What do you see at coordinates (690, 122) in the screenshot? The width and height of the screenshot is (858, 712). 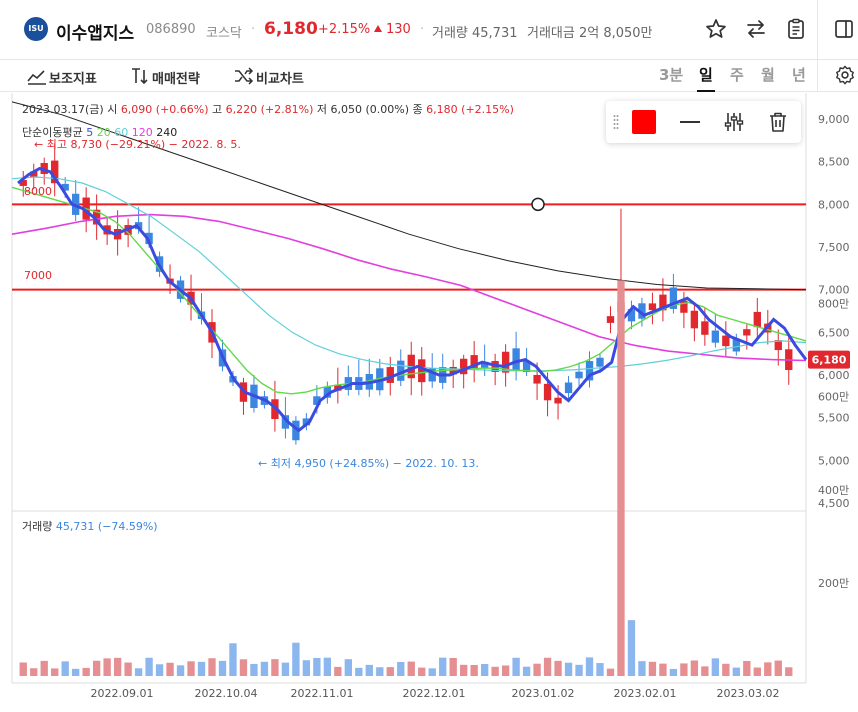 I see `line-style-icon` at bounding box center [690, 122].